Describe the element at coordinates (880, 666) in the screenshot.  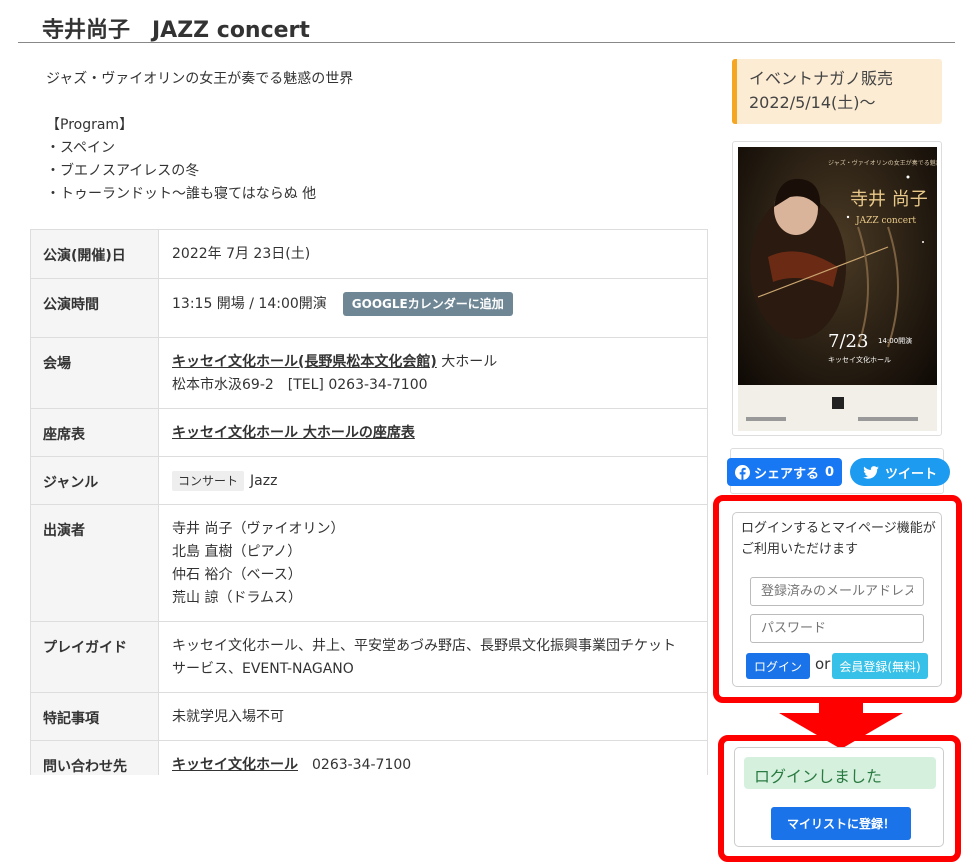
I see `register-button: 会員登録(無料)` at that location.